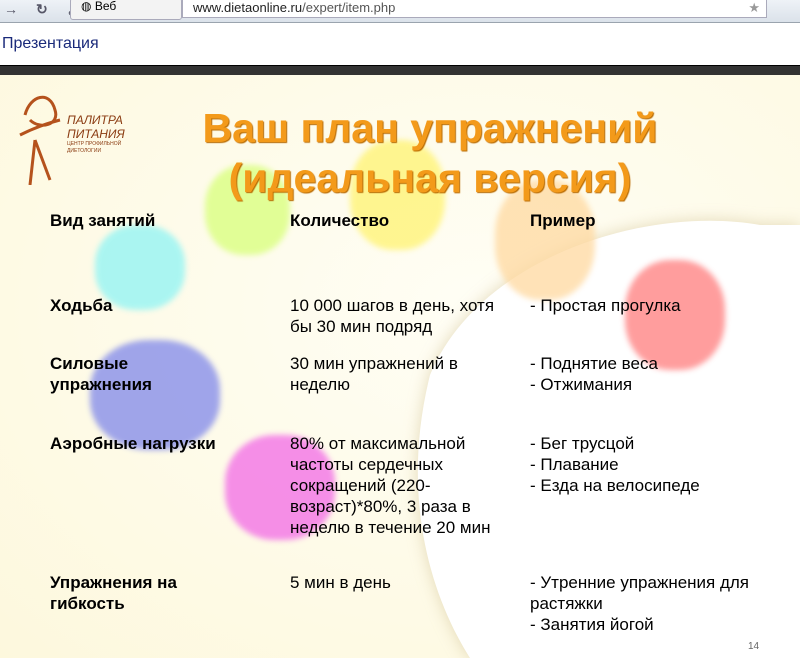 This screenshot has height=658, width=800. I want to click on row-type: Ходьба, so click(81, 305).